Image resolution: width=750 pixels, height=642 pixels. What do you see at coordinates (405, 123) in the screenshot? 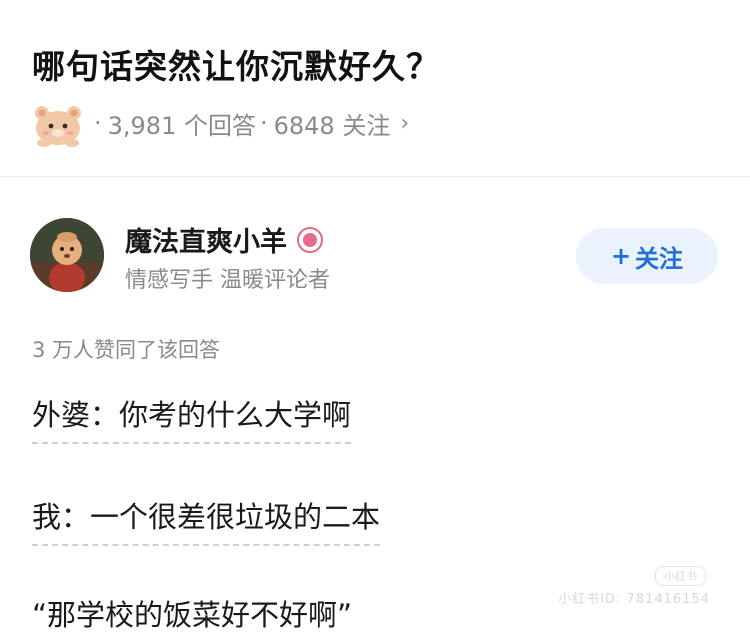
I see `chevron-right-icon: ›` at bounding box center [405, 123].